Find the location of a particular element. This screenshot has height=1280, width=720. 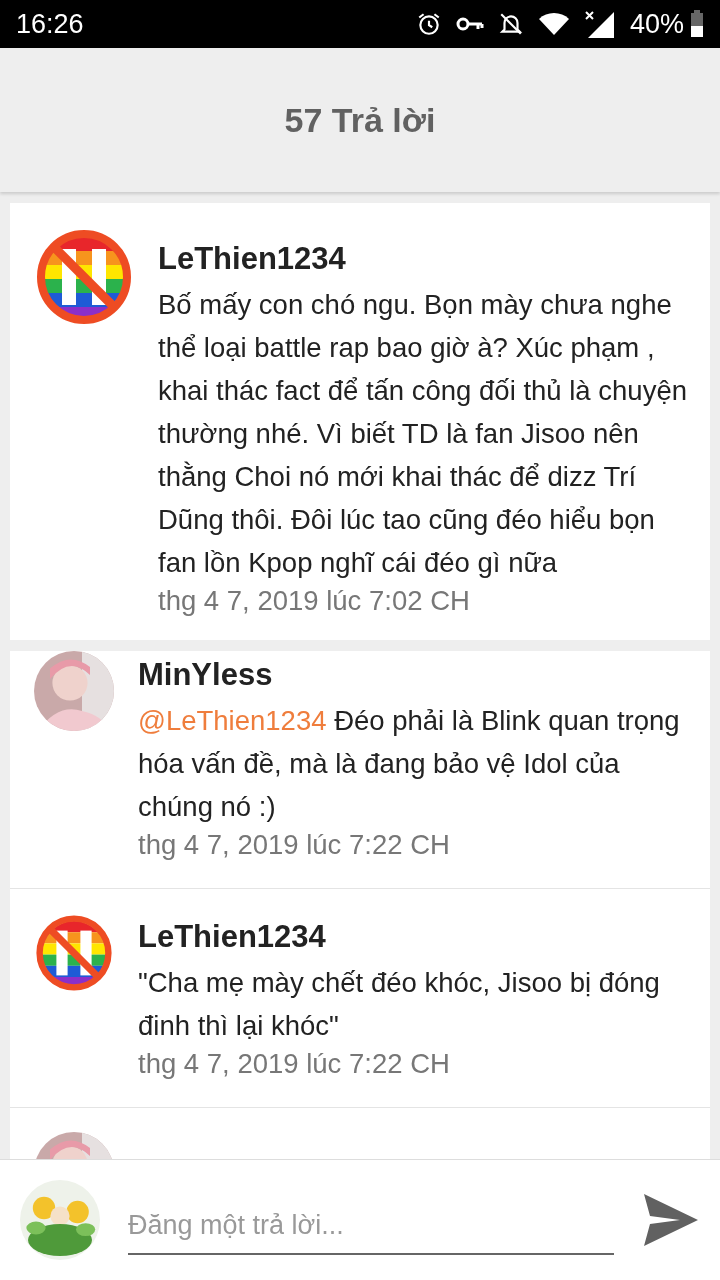

post-date: thg 4 7, 2019 lúc 7:02 CH is located at coordinates (314, 601).